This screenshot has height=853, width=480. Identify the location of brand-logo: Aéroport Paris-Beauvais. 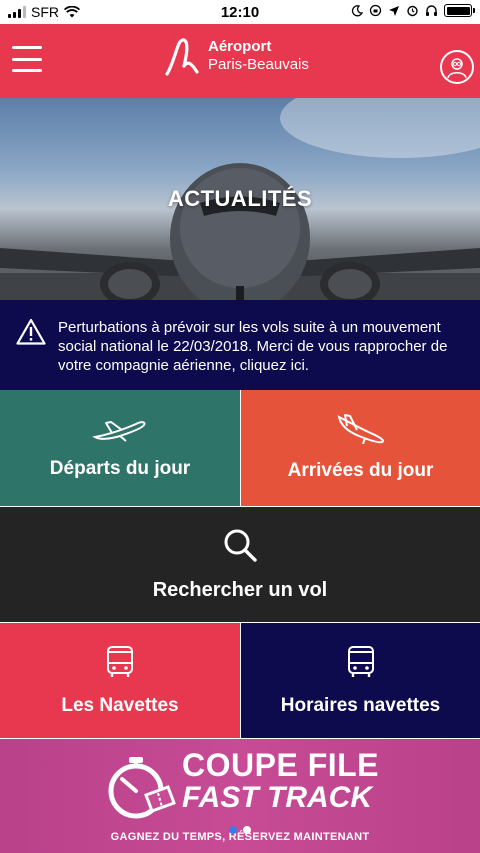
(236, 56).